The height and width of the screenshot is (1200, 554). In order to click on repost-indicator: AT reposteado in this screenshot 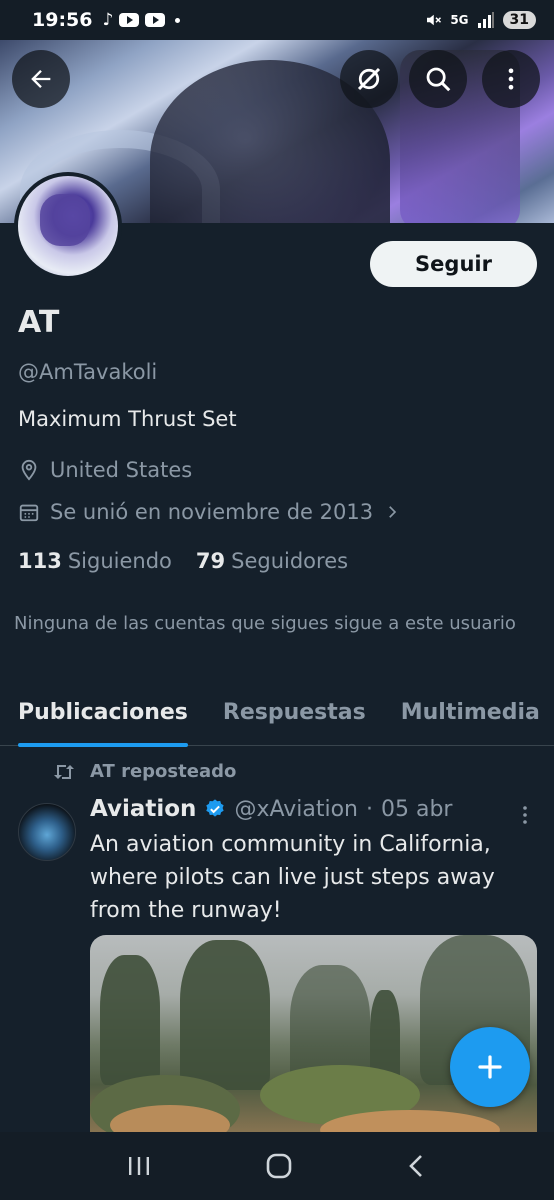, I will do `click(144, 771)`.